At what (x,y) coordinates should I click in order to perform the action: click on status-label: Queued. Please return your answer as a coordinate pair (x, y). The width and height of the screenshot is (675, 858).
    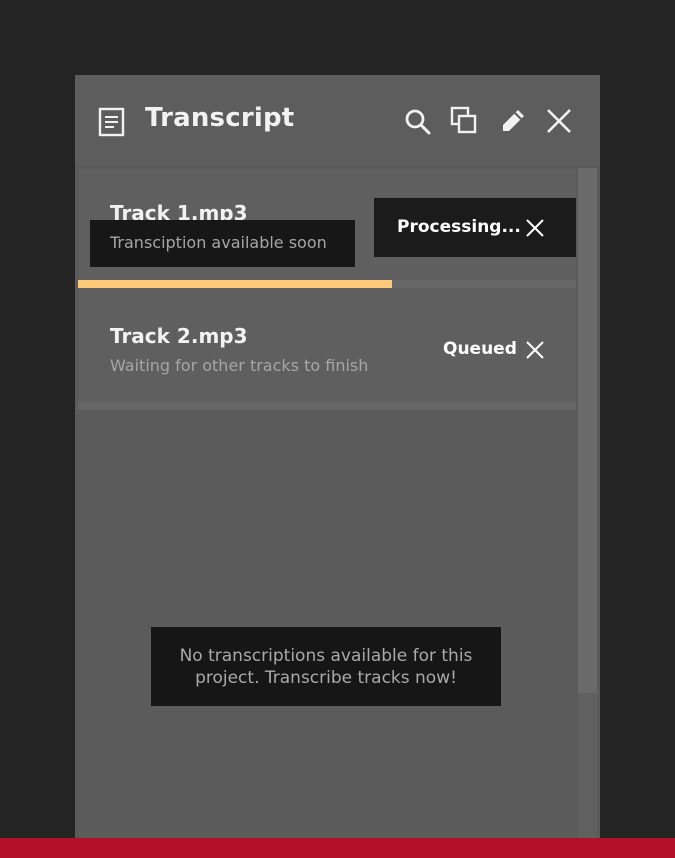
    Looking at the image, I should click on (480, 349).